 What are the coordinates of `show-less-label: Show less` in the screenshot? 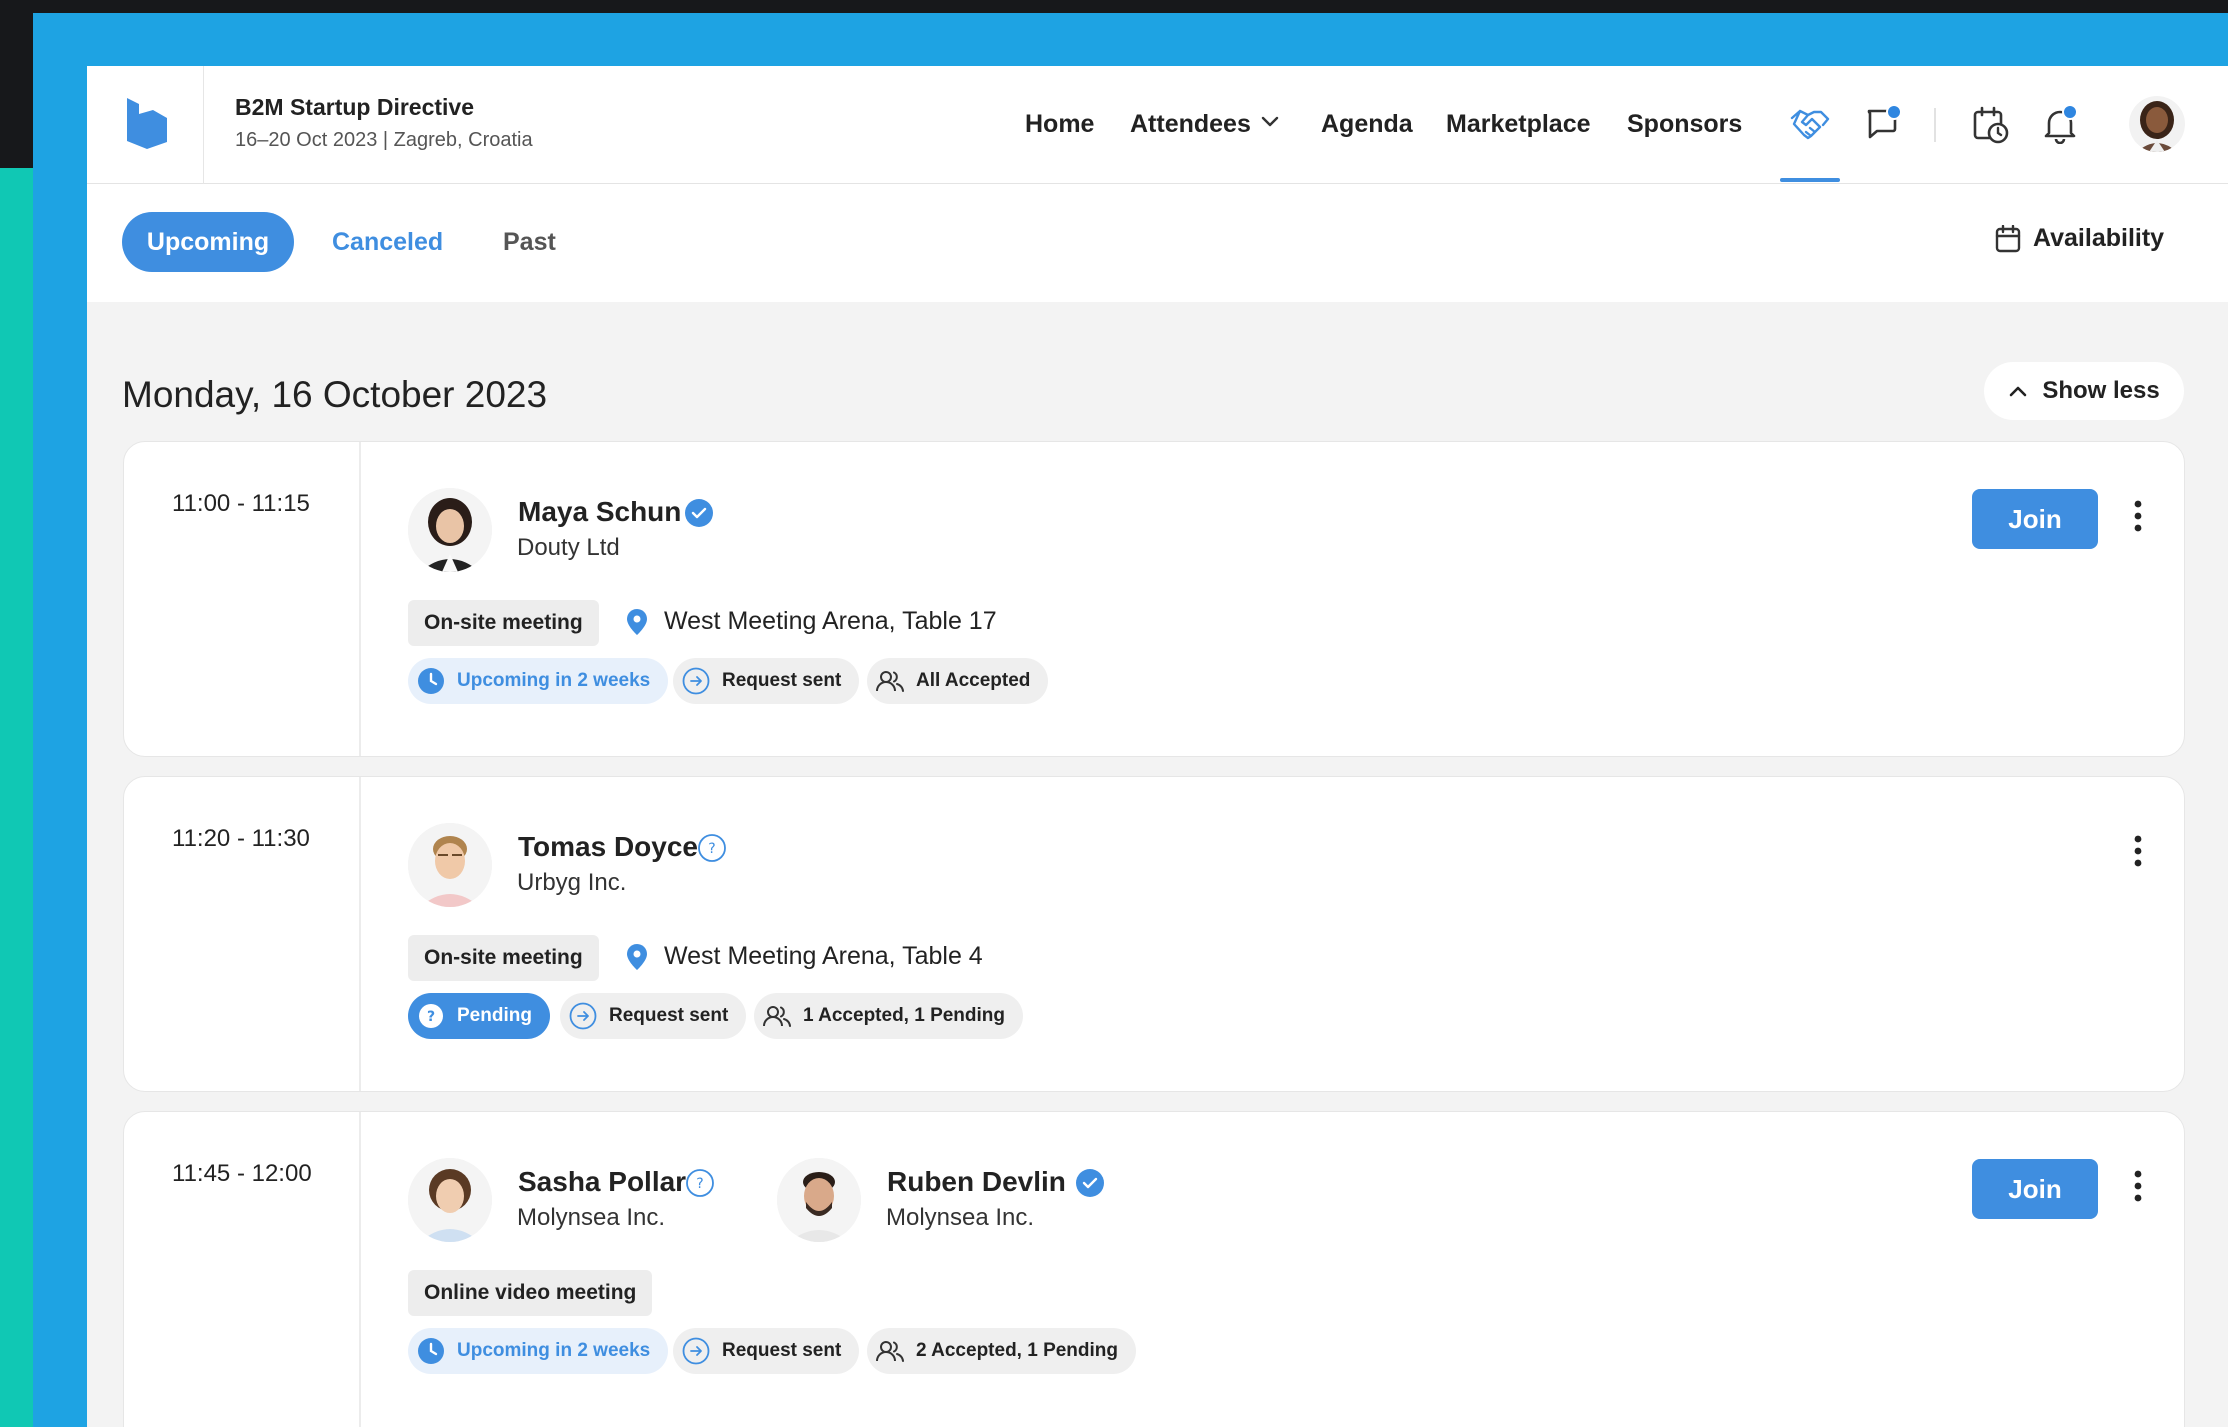 It's located at (2101, 390).